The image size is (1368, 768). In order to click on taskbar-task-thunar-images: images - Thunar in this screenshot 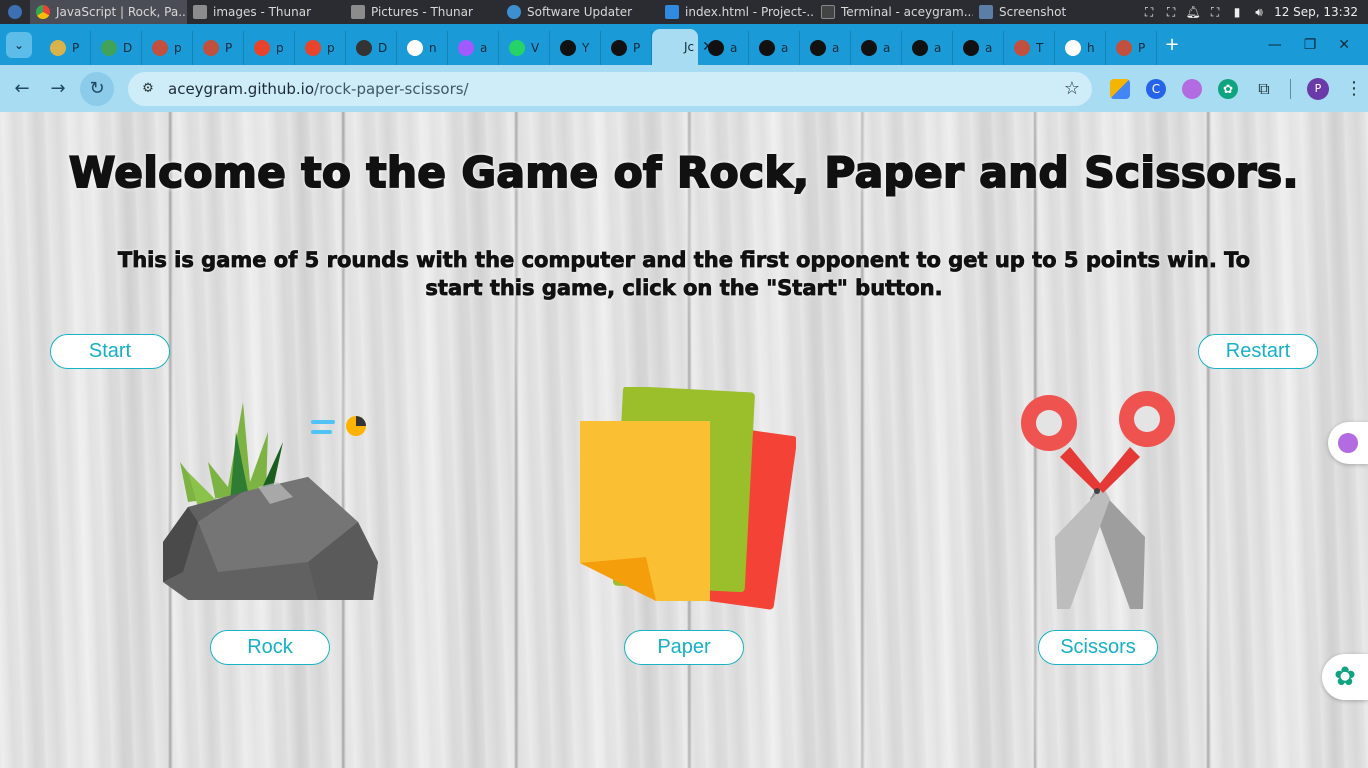, I will do `click(266, 12)`.